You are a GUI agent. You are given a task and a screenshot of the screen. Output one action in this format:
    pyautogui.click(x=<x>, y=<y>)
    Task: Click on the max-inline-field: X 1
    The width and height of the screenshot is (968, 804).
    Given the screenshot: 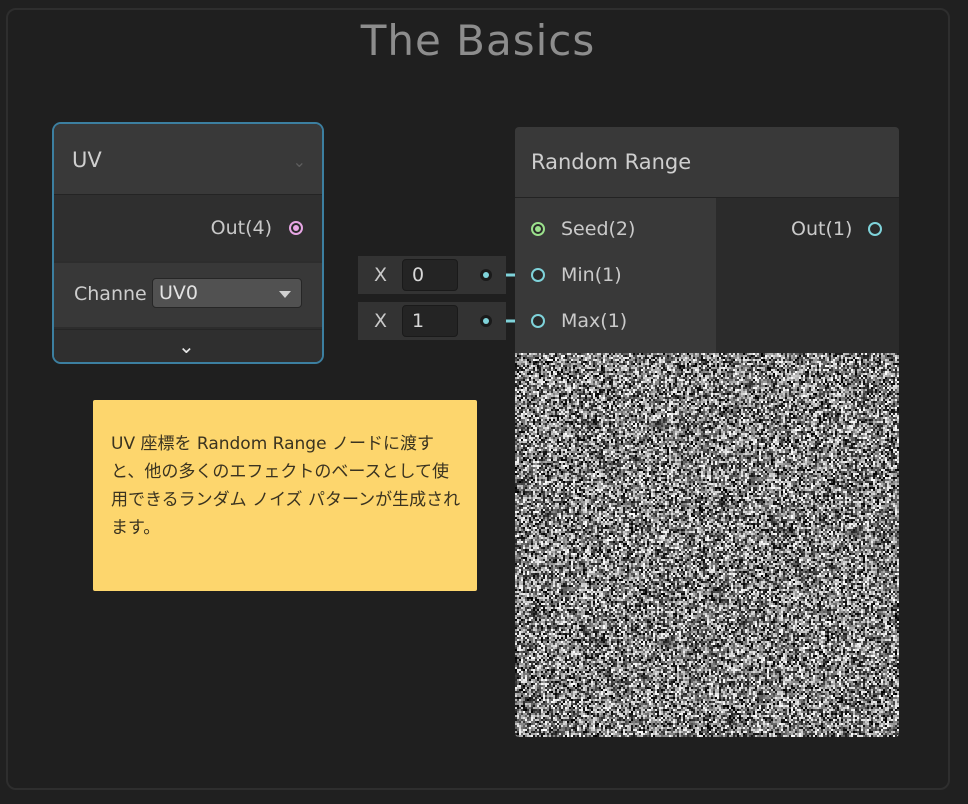 What is the action you would take?
    pyautogui.click(x=432, y=321)
    